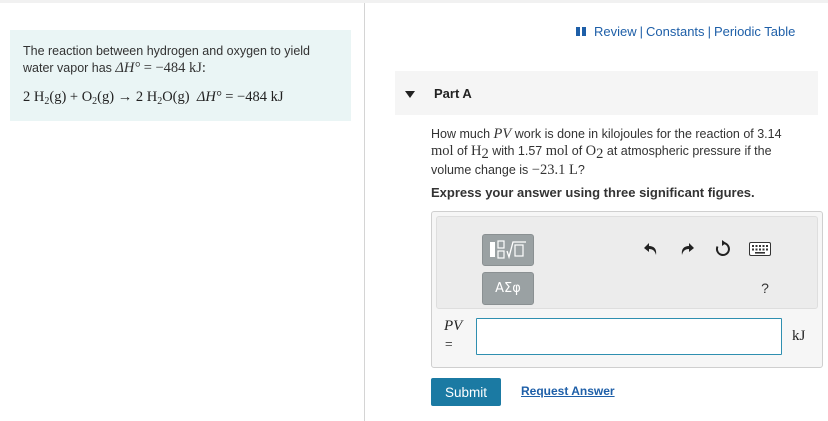  What do you see at coordinates (453, 93) in the screenshot?
I see `part-title: Part A` at bounding box center [453, 93].